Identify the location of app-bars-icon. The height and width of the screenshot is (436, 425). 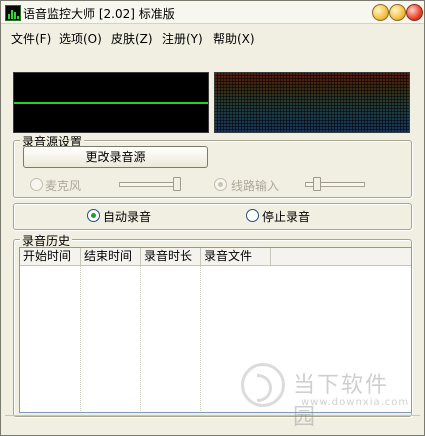
(13, 13).